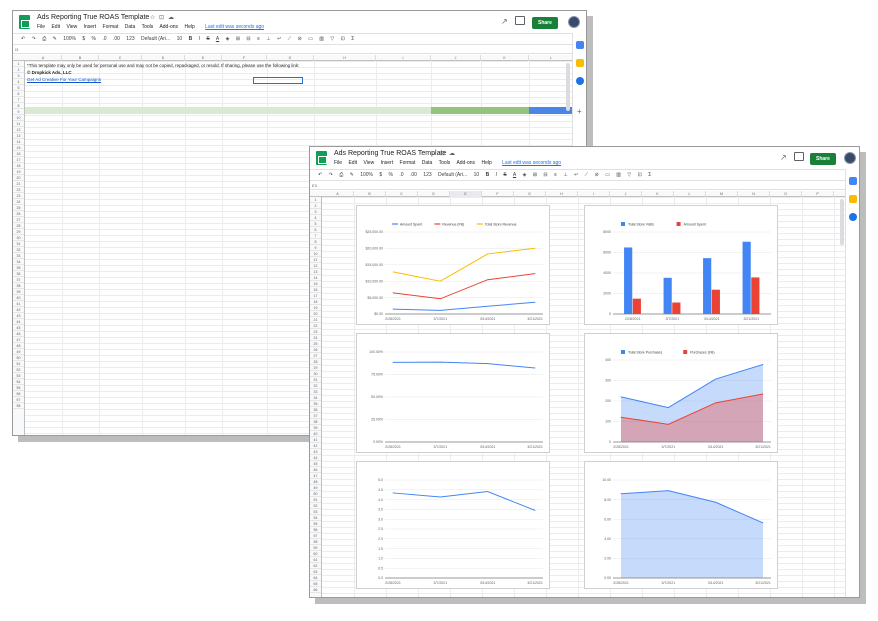 This screenshot has width=878, height=621. Describe the element at coordinates (799, 156) in the screenshot. I see `comment-icon` at that location.